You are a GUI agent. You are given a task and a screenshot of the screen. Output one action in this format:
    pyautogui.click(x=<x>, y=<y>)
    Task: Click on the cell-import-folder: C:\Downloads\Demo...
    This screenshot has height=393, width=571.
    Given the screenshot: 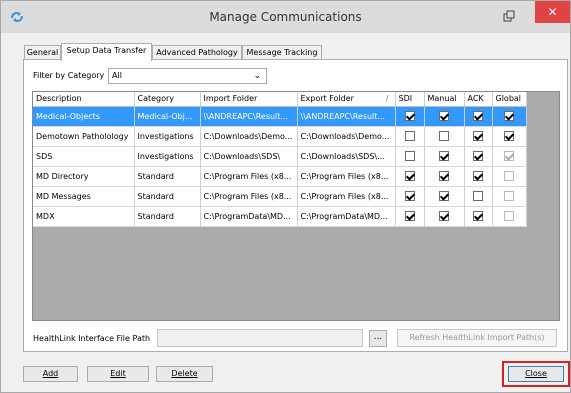 What is the action you would take?
    pyautogui.click(x=249, y=136)
    